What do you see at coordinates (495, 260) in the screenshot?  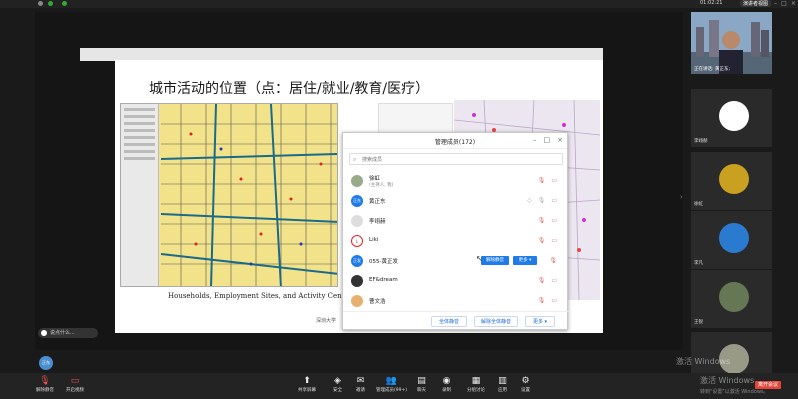 I see `unmute-button: 解除静音` at bounding box center [495, 260].